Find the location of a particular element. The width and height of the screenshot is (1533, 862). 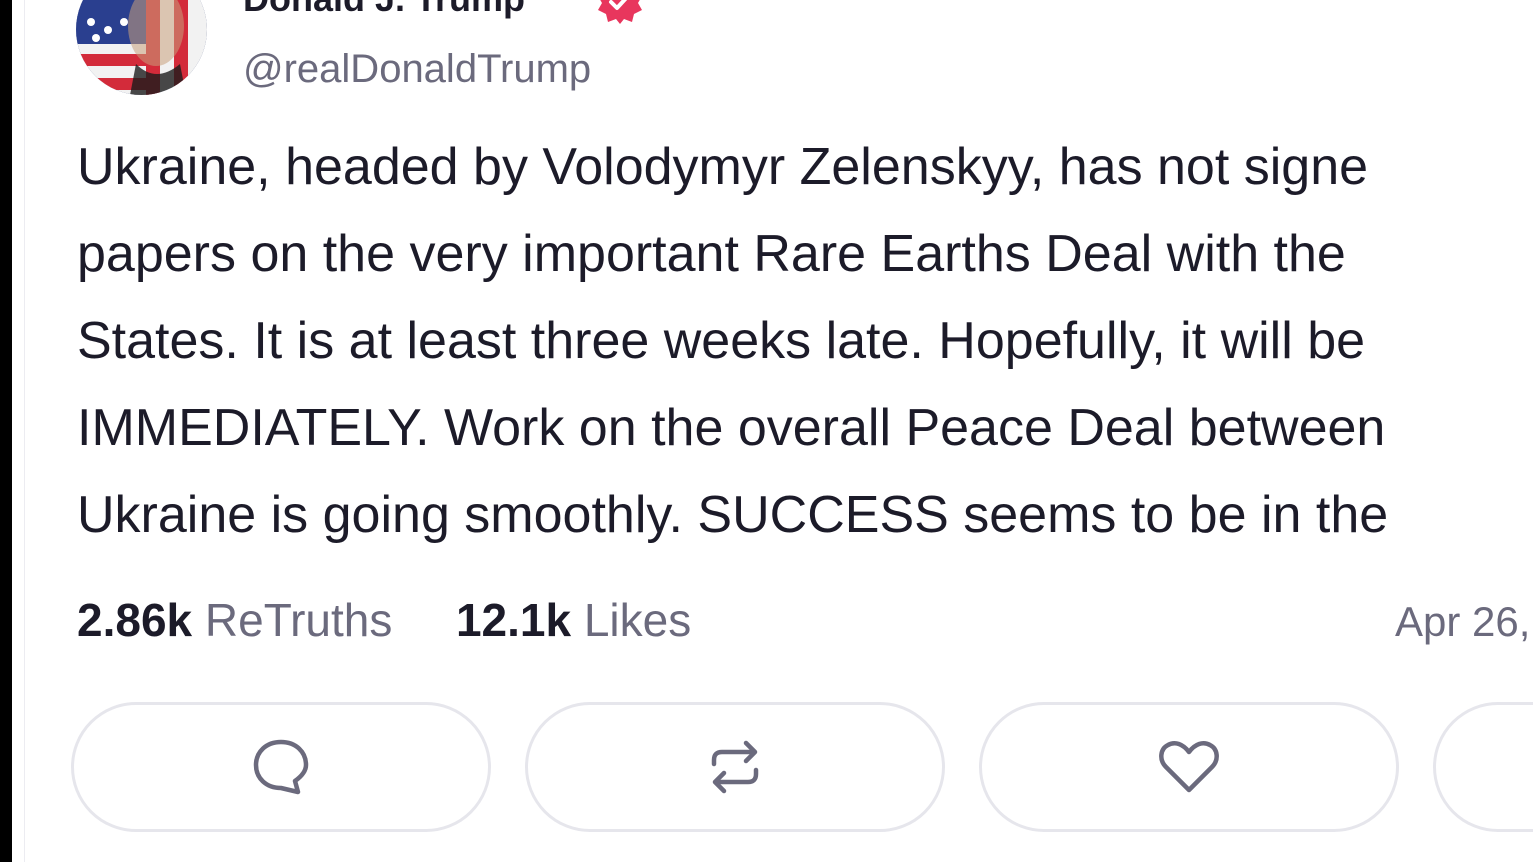

retruth-icon is located at coordinates (735, 767).